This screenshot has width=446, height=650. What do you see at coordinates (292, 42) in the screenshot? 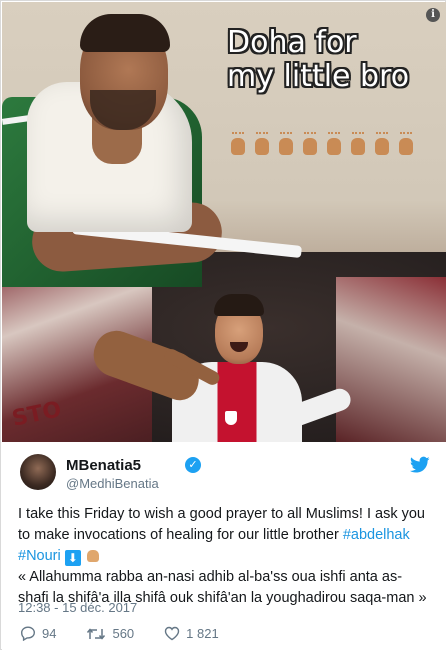
I see `caption-line-1: Doha for` at bounding box center [292, 42].